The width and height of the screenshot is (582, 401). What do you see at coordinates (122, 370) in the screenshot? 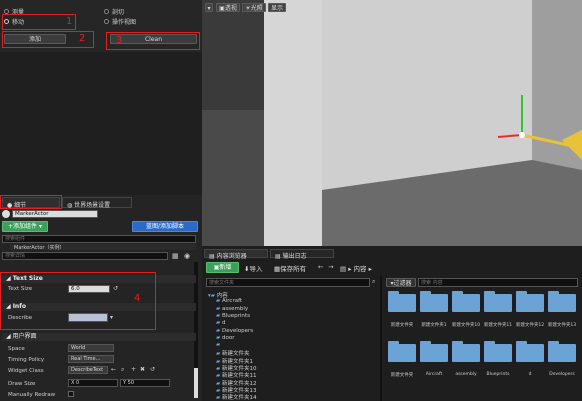
I see `search-icon: ⌕` at bounding box center [122, 370].